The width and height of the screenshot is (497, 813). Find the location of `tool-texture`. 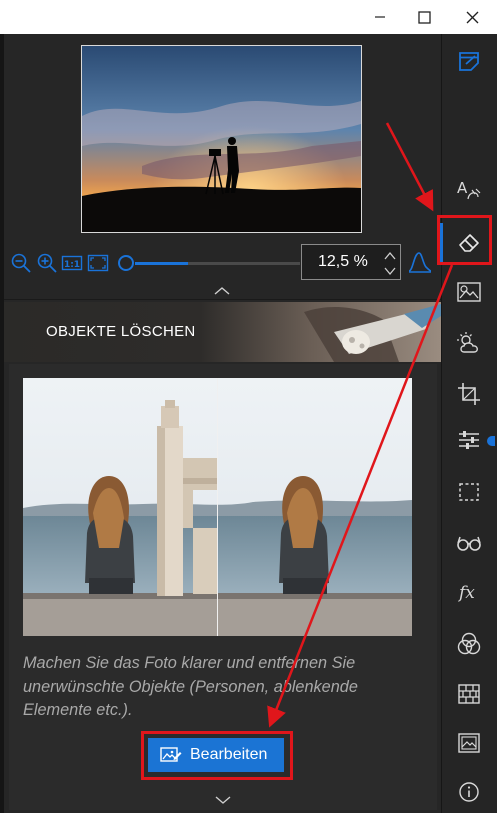

tool-texture is located at coordinates (469, 694).